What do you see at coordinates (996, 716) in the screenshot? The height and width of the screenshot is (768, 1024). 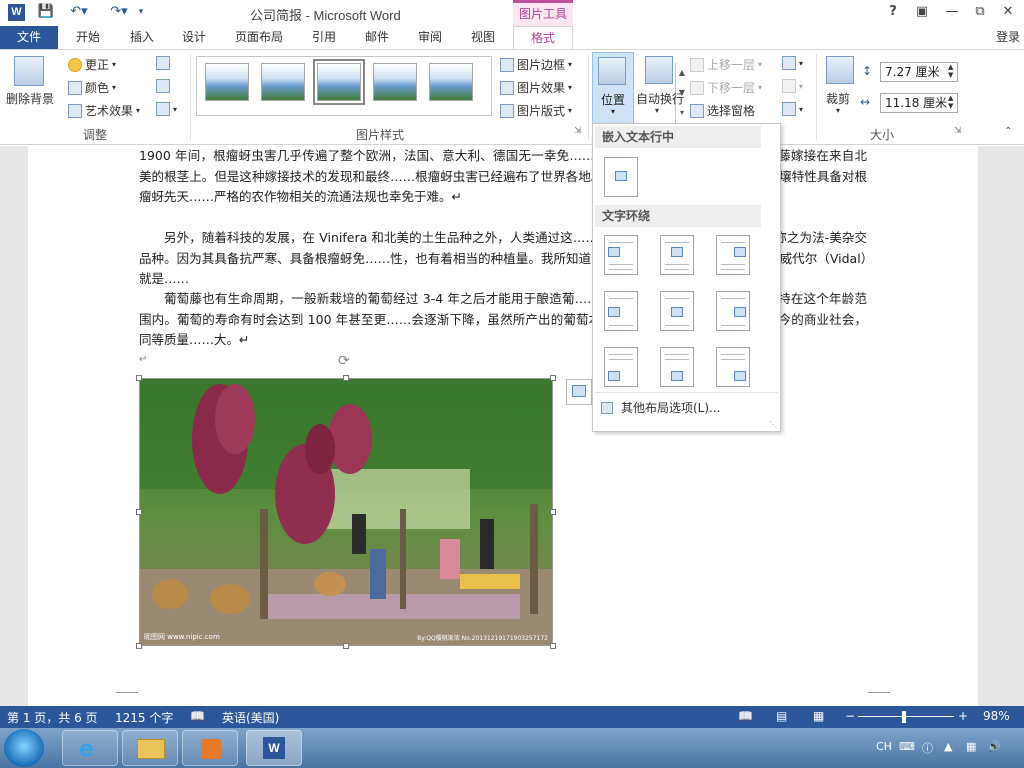 I see `zoom-level: 98%` at bounding box center [996, 716].